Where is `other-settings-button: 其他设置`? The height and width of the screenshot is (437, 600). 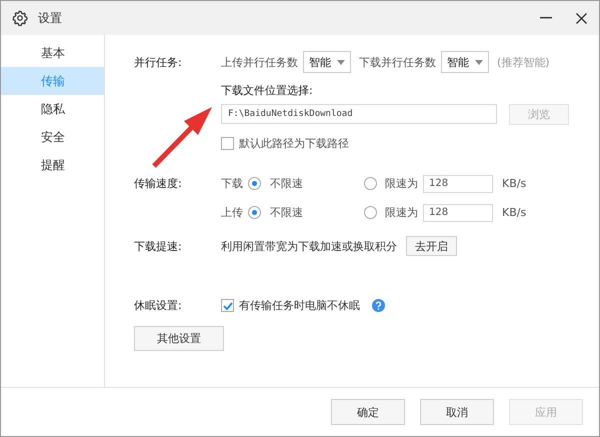
other-settings-button: 其他设置 is located at coordinates (179, 338).